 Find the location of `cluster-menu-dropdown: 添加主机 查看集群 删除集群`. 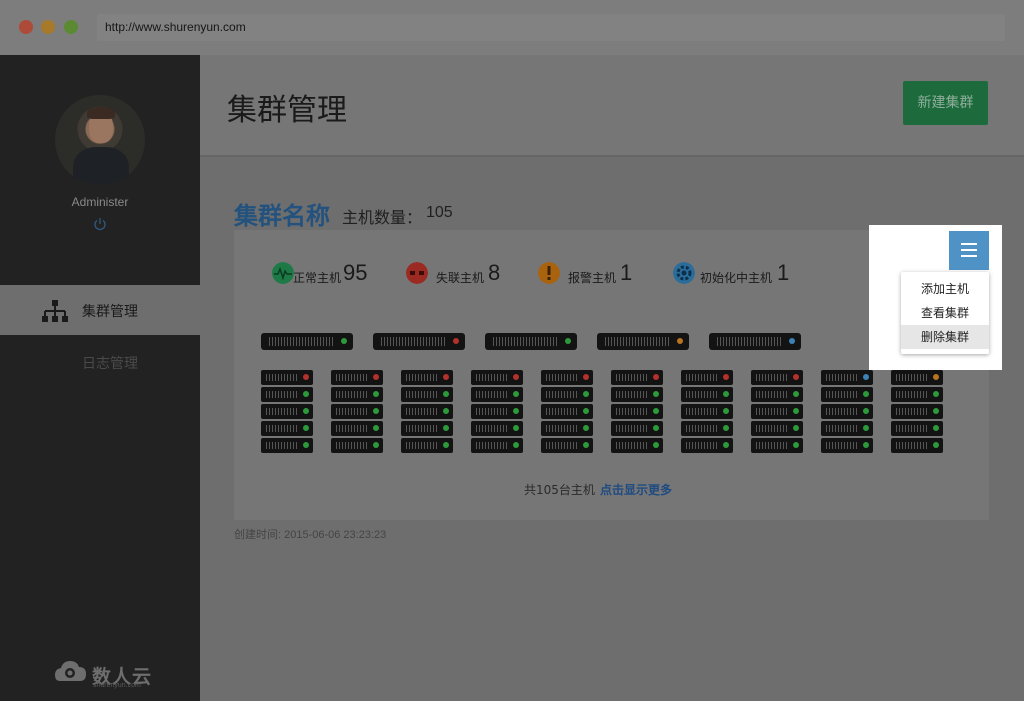

cluster-menu-dropdown: 添加主机 查看集群 删除集群 is located at coordinates (945, 313).